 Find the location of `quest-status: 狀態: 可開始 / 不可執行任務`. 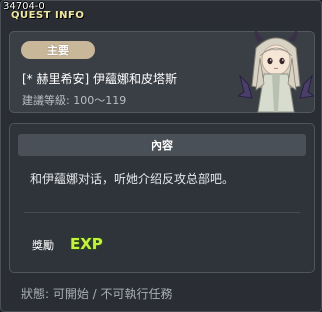

quest-status: 狀態: 可開始 / 不可執行任務 is located at coordinates (97, 294).